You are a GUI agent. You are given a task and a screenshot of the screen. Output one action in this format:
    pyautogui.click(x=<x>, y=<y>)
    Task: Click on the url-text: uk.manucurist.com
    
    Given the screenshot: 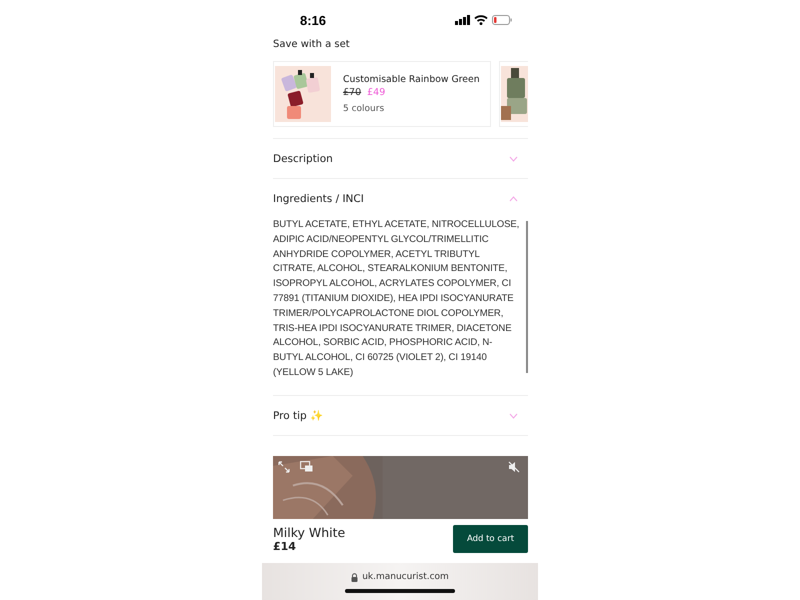 What is the action you would take?
    pyautogui.click(x=405, y=577)
    